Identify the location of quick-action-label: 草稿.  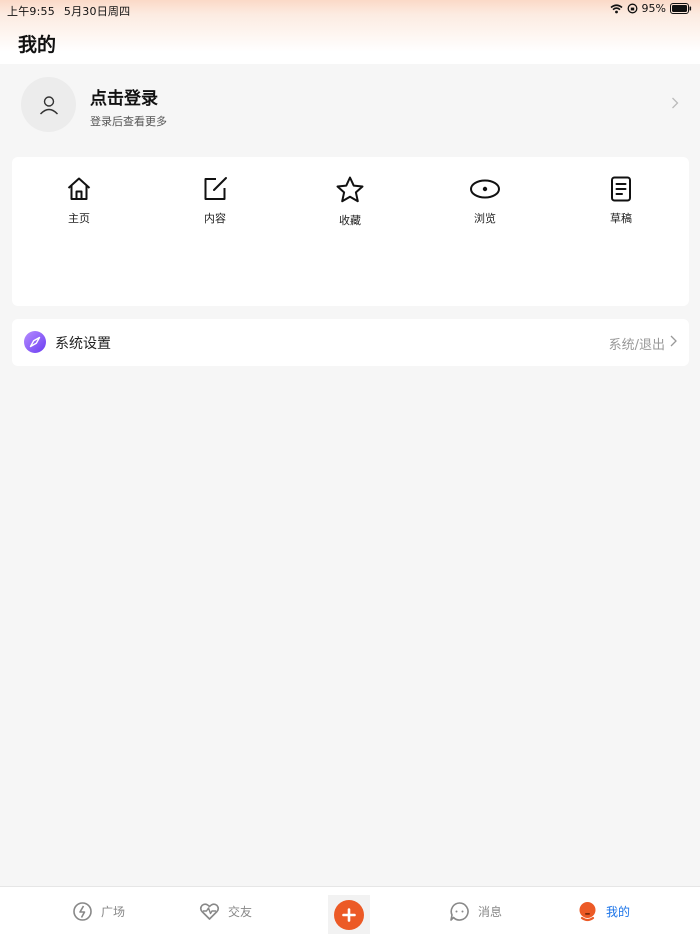
(621, 218).